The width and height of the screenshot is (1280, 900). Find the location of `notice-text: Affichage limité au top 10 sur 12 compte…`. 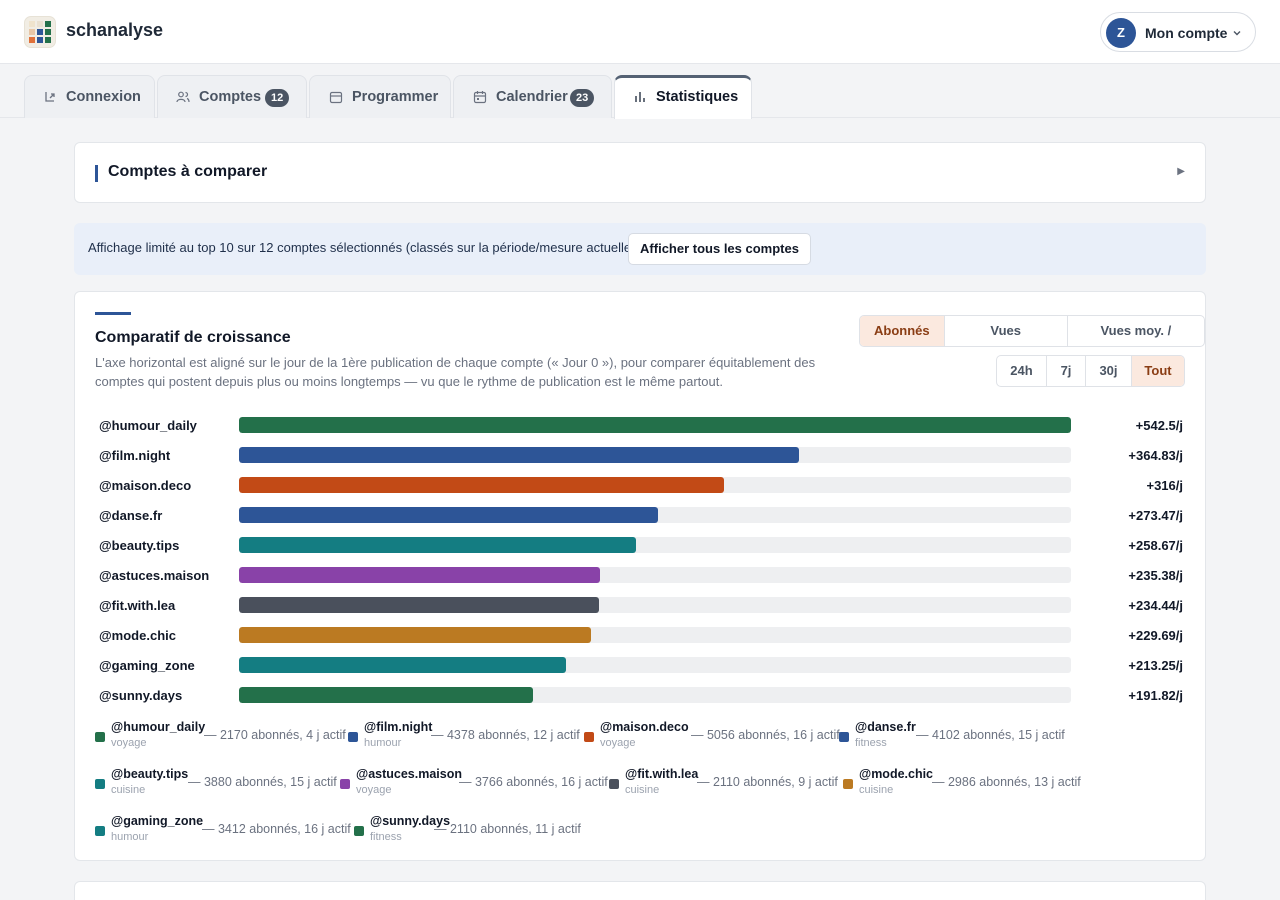

notice-text: Affichage limité au top 10 sur 12 compte… is located at coordinates (364, 247).